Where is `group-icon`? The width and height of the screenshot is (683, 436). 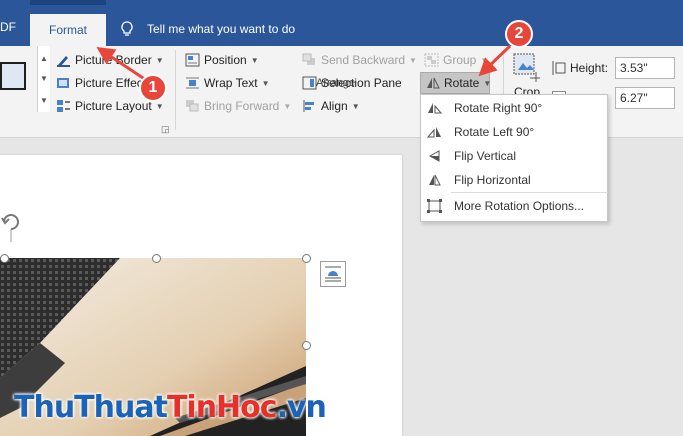
group-icon is located at coordinates (431, 60).